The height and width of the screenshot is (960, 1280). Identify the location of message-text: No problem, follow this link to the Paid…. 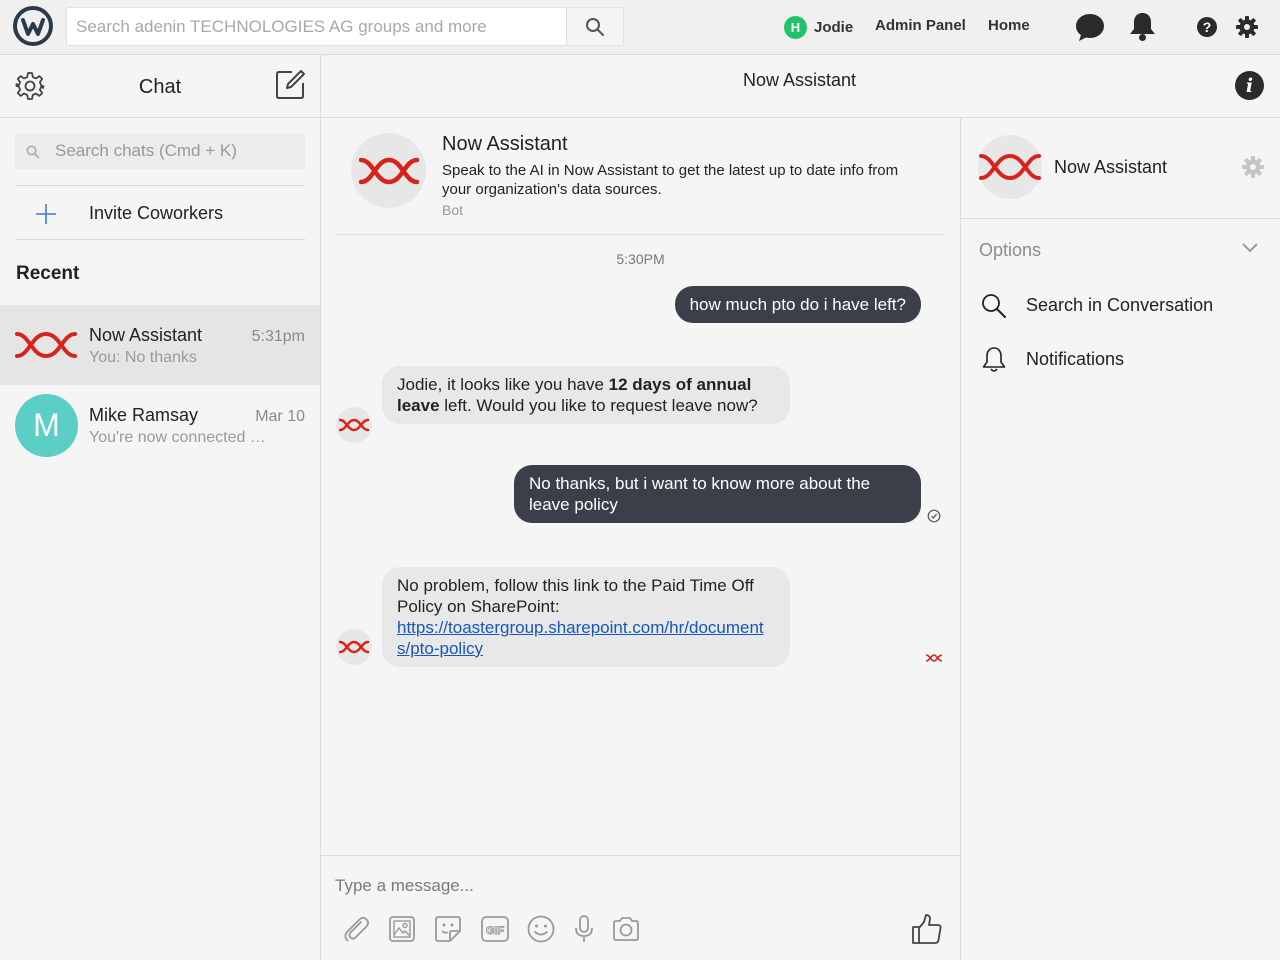
(575, 596).